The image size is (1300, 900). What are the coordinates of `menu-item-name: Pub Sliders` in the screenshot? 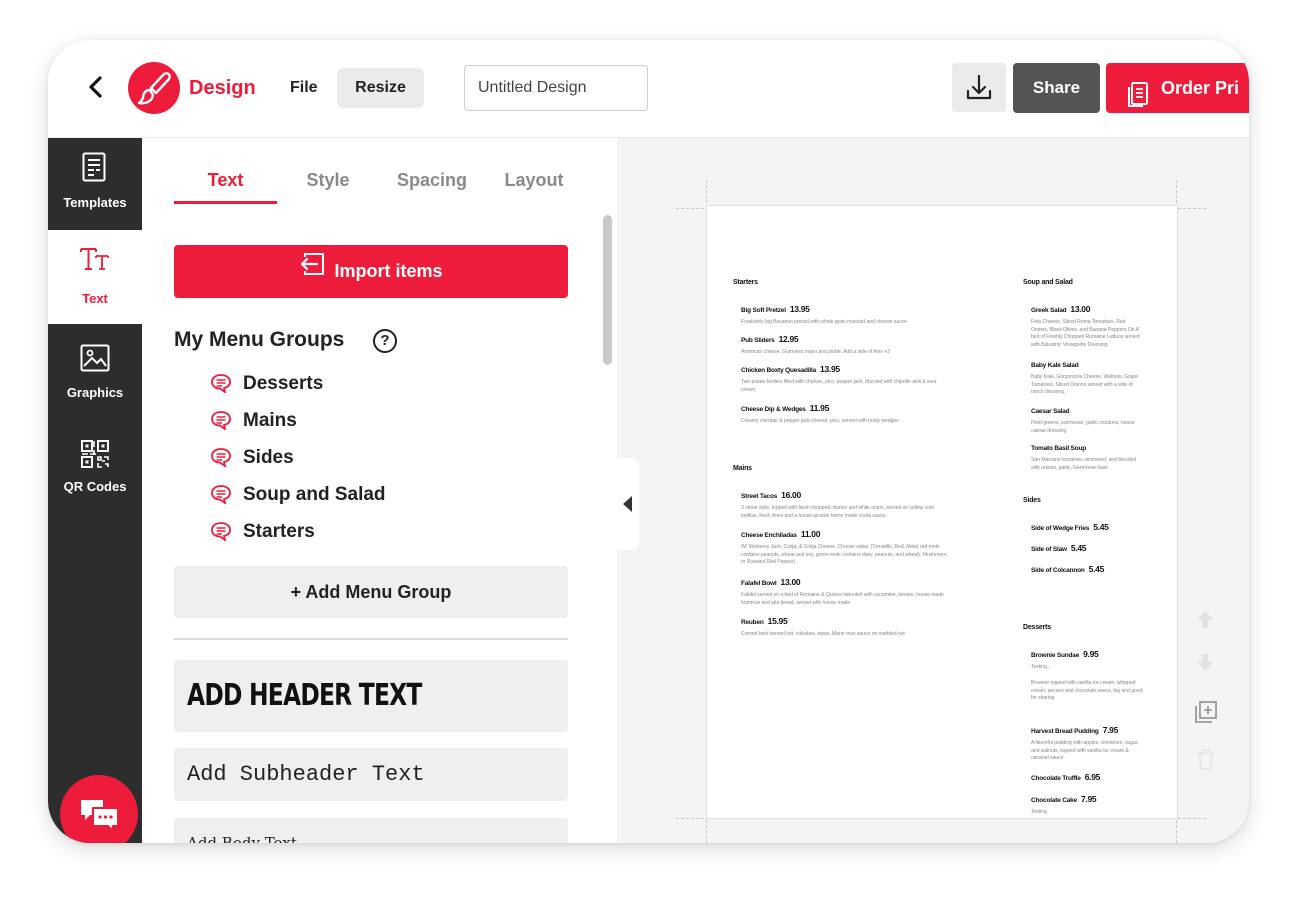 It's located at (758, 340).